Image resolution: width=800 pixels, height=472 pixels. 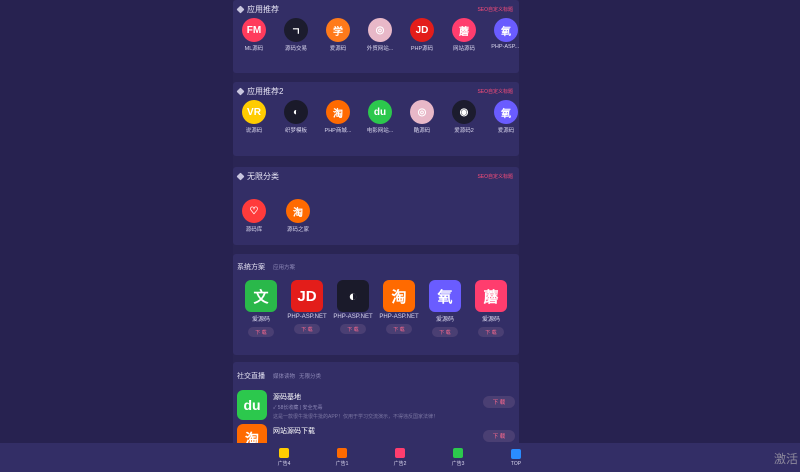 What do you see at coordinates (254, 35) in the screenshot?
I see `app-item: FM ML源码` at bounding box center [254, 35].